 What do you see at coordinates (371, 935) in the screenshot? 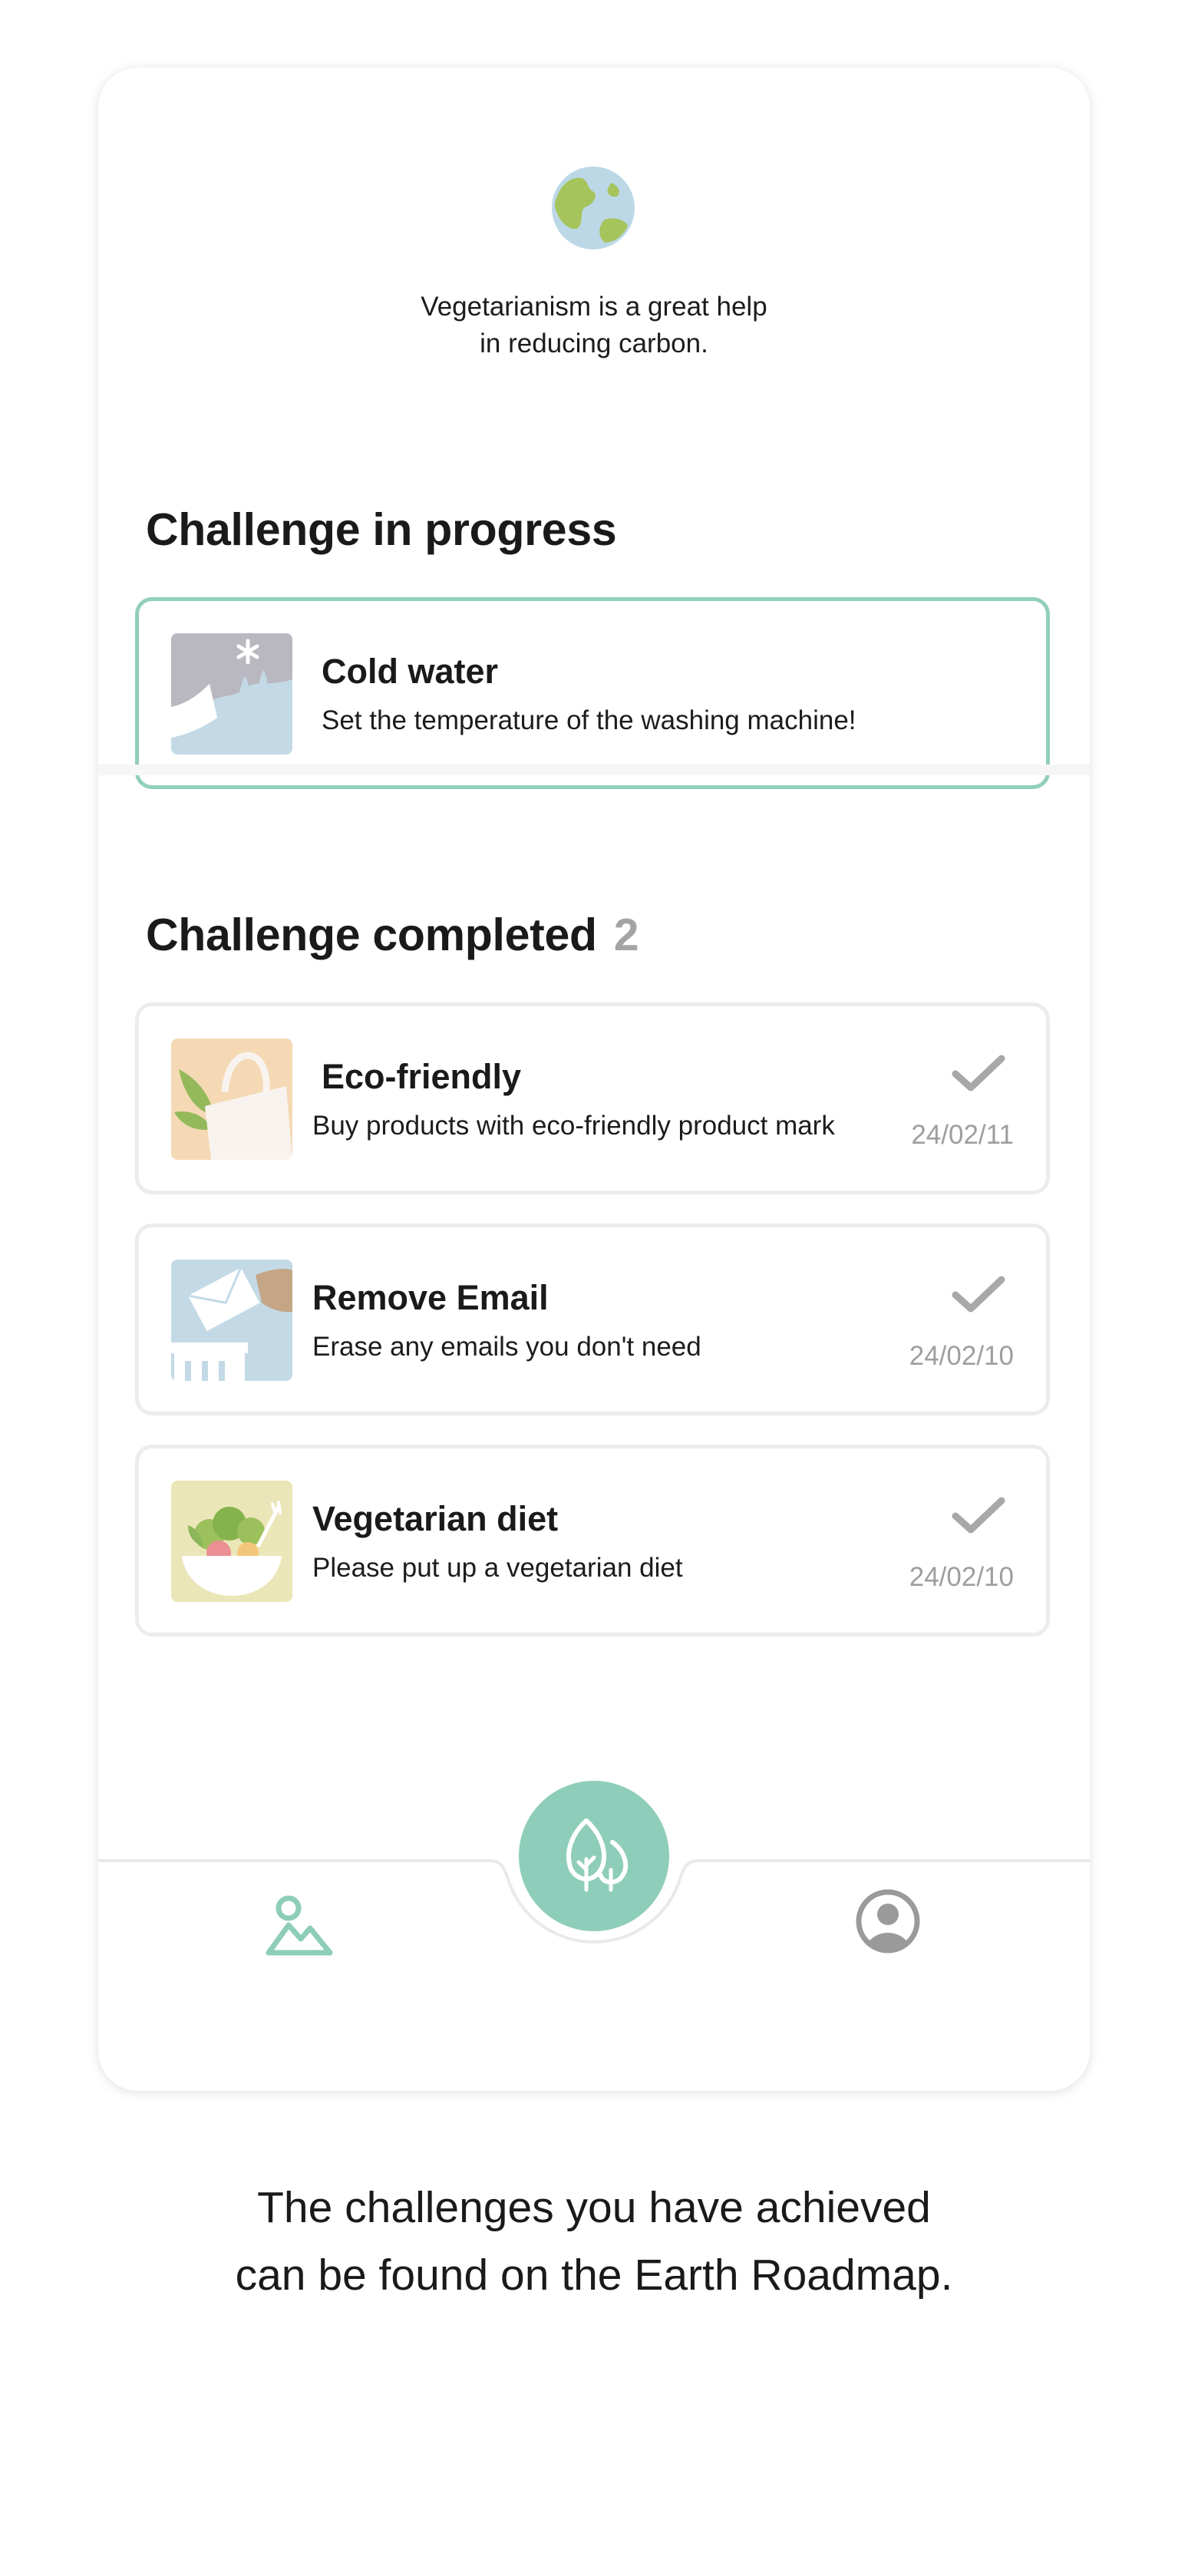
I see `completed-title-text: Challenge completed` at bounding box center [371, 935].